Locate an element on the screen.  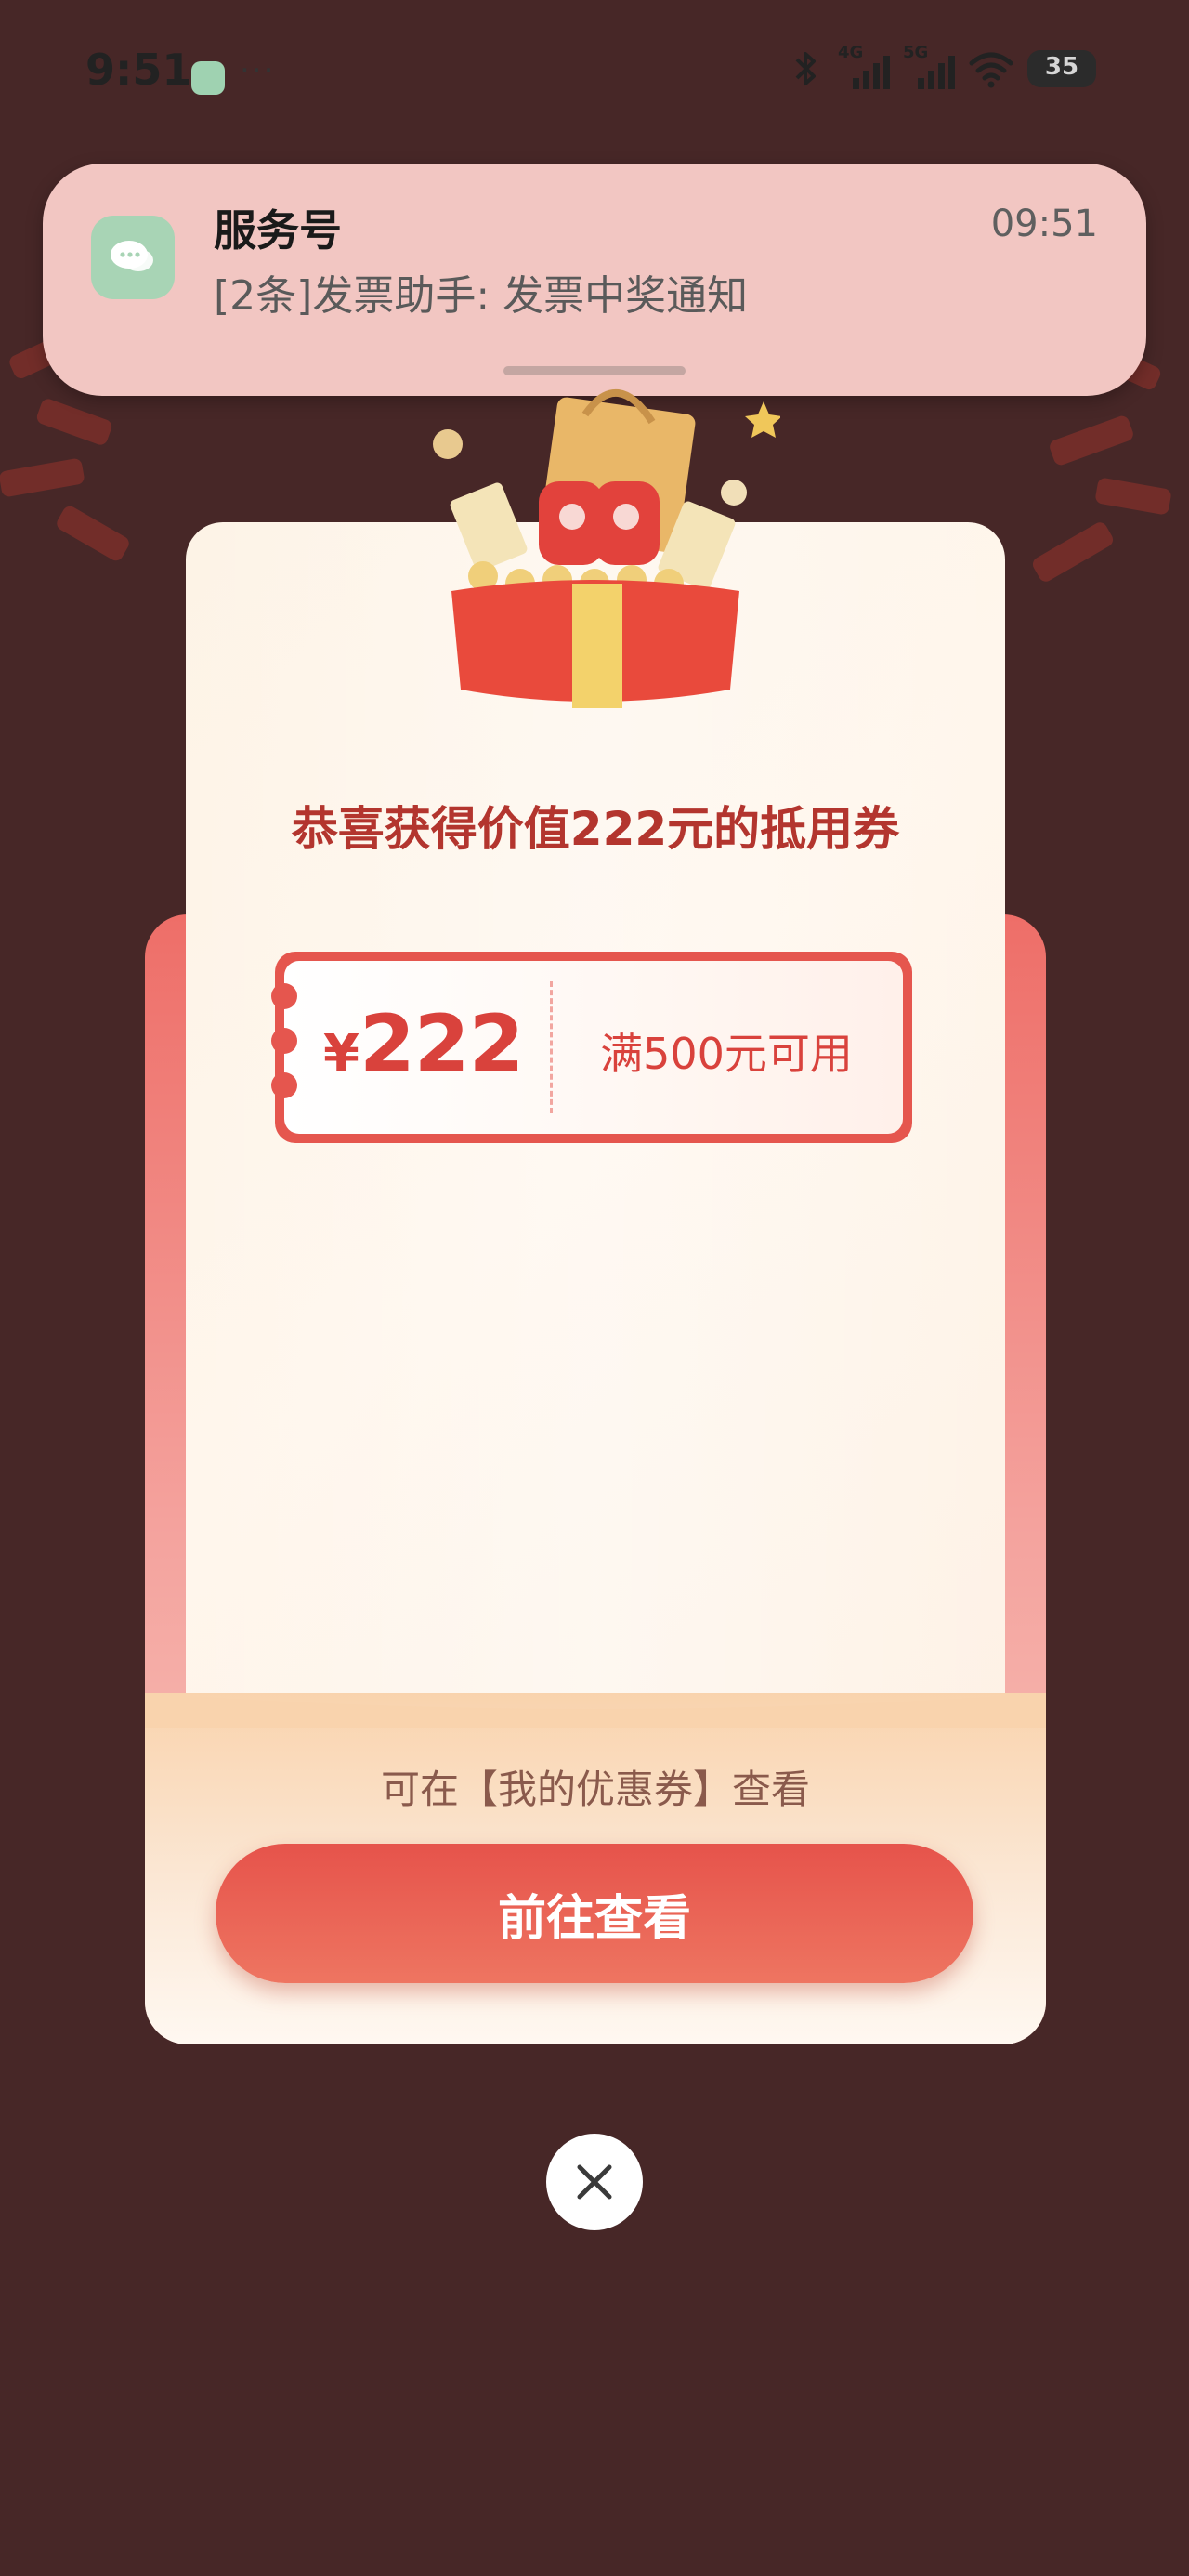
more-notifications-icon: ··· is located at coordinates (258, 70).